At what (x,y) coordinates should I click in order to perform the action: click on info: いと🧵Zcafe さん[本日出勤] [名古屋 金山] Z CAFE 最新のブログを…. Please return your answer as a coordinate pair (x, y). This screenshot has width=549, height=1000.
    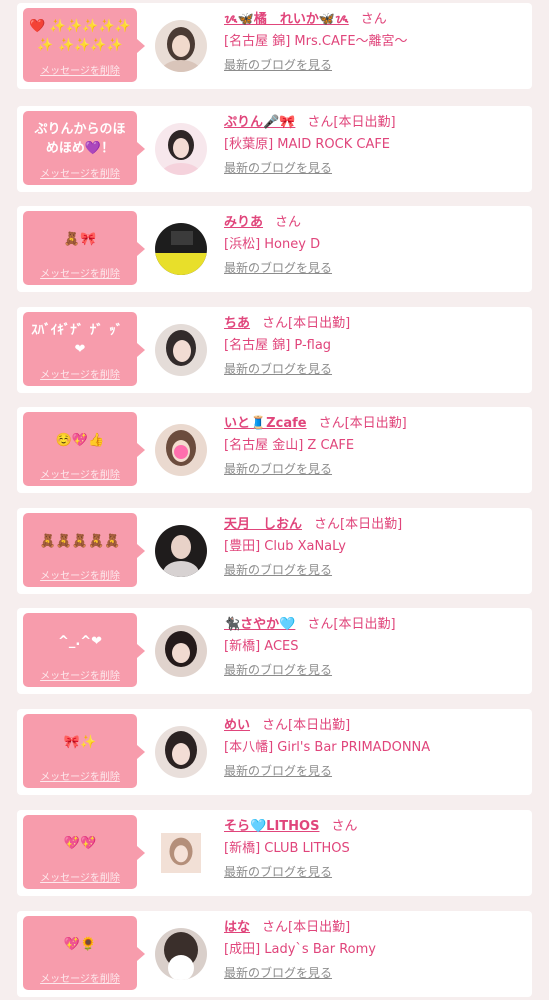
    Looking at the image, I should click on (374, 445).